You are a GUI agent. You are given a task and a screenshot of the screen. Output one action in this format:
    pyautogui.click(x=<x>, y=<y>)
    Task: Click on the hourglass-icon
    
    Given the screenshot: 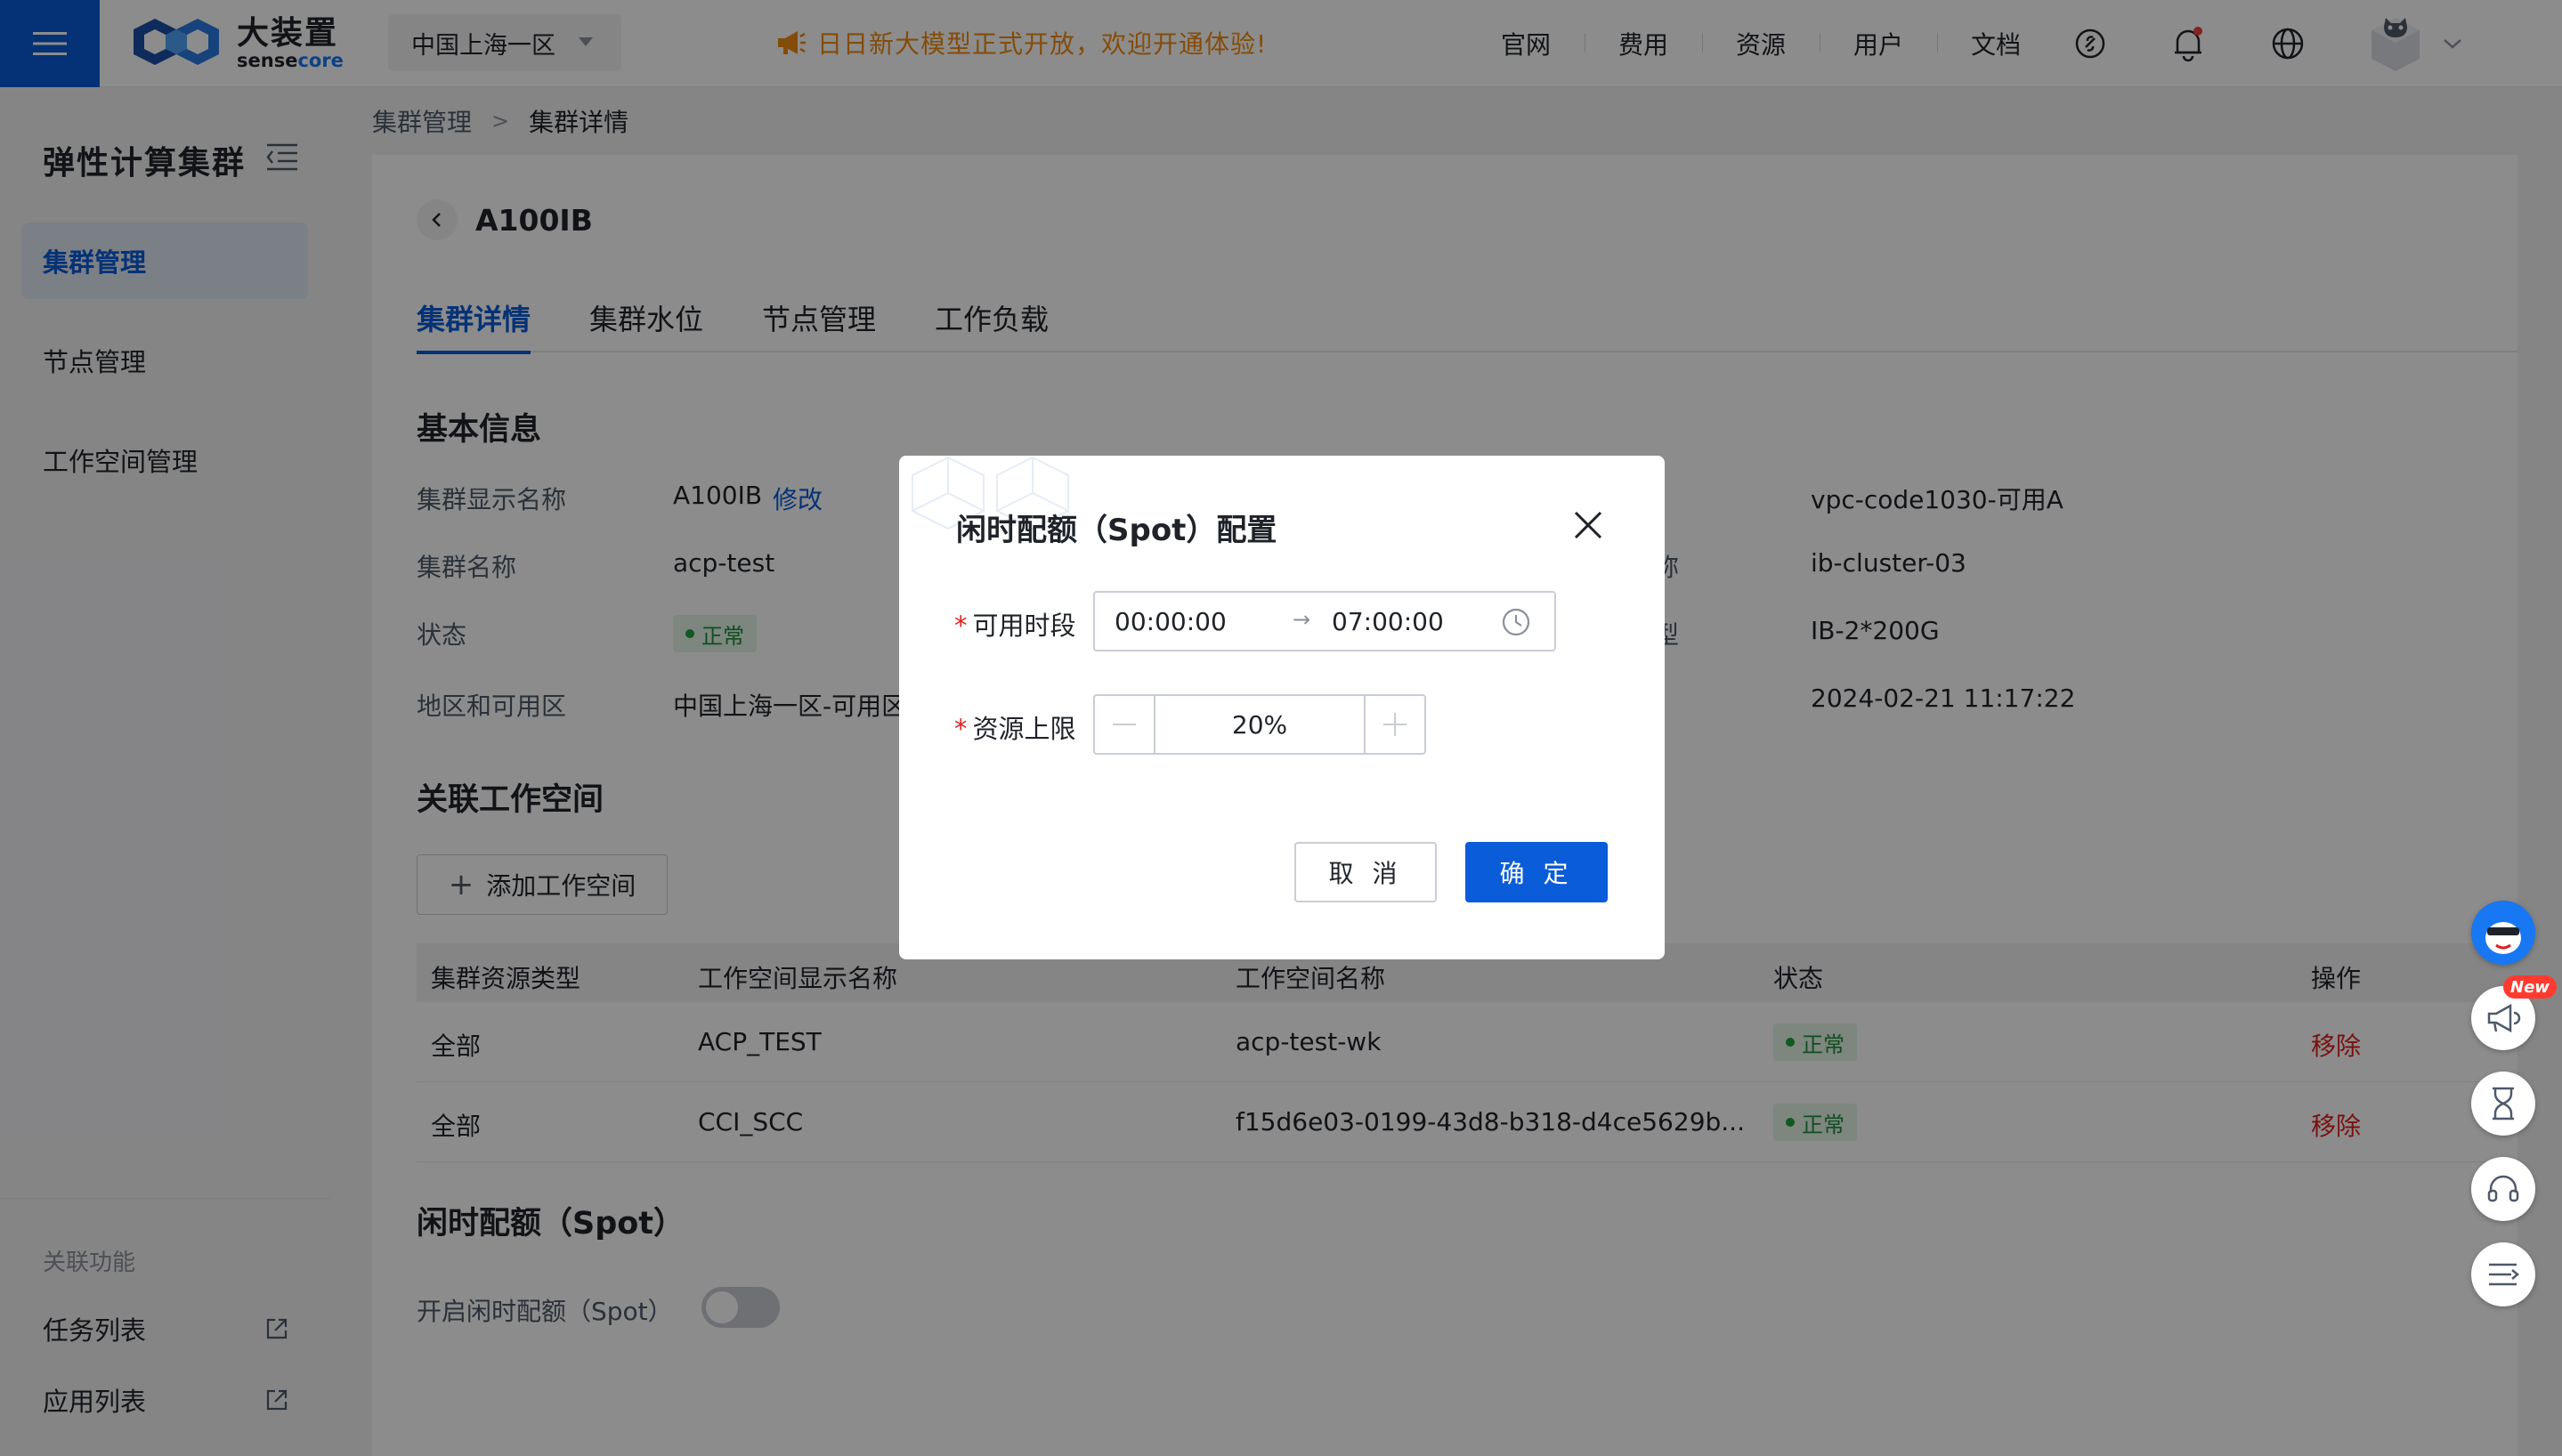 What is the action you would take?
    pyautogui.click(x=2503, y=1103)
    